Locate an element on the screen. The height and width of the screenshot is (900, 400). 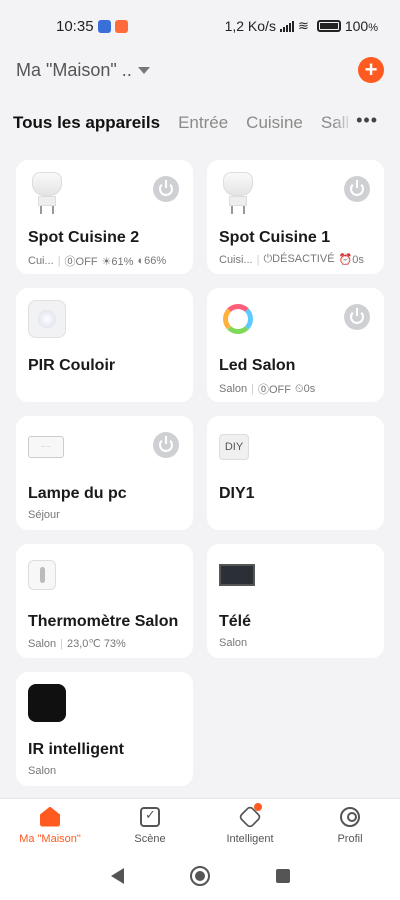
device-name: Spot Cuisine 2 is located at coordinates (84, 237).